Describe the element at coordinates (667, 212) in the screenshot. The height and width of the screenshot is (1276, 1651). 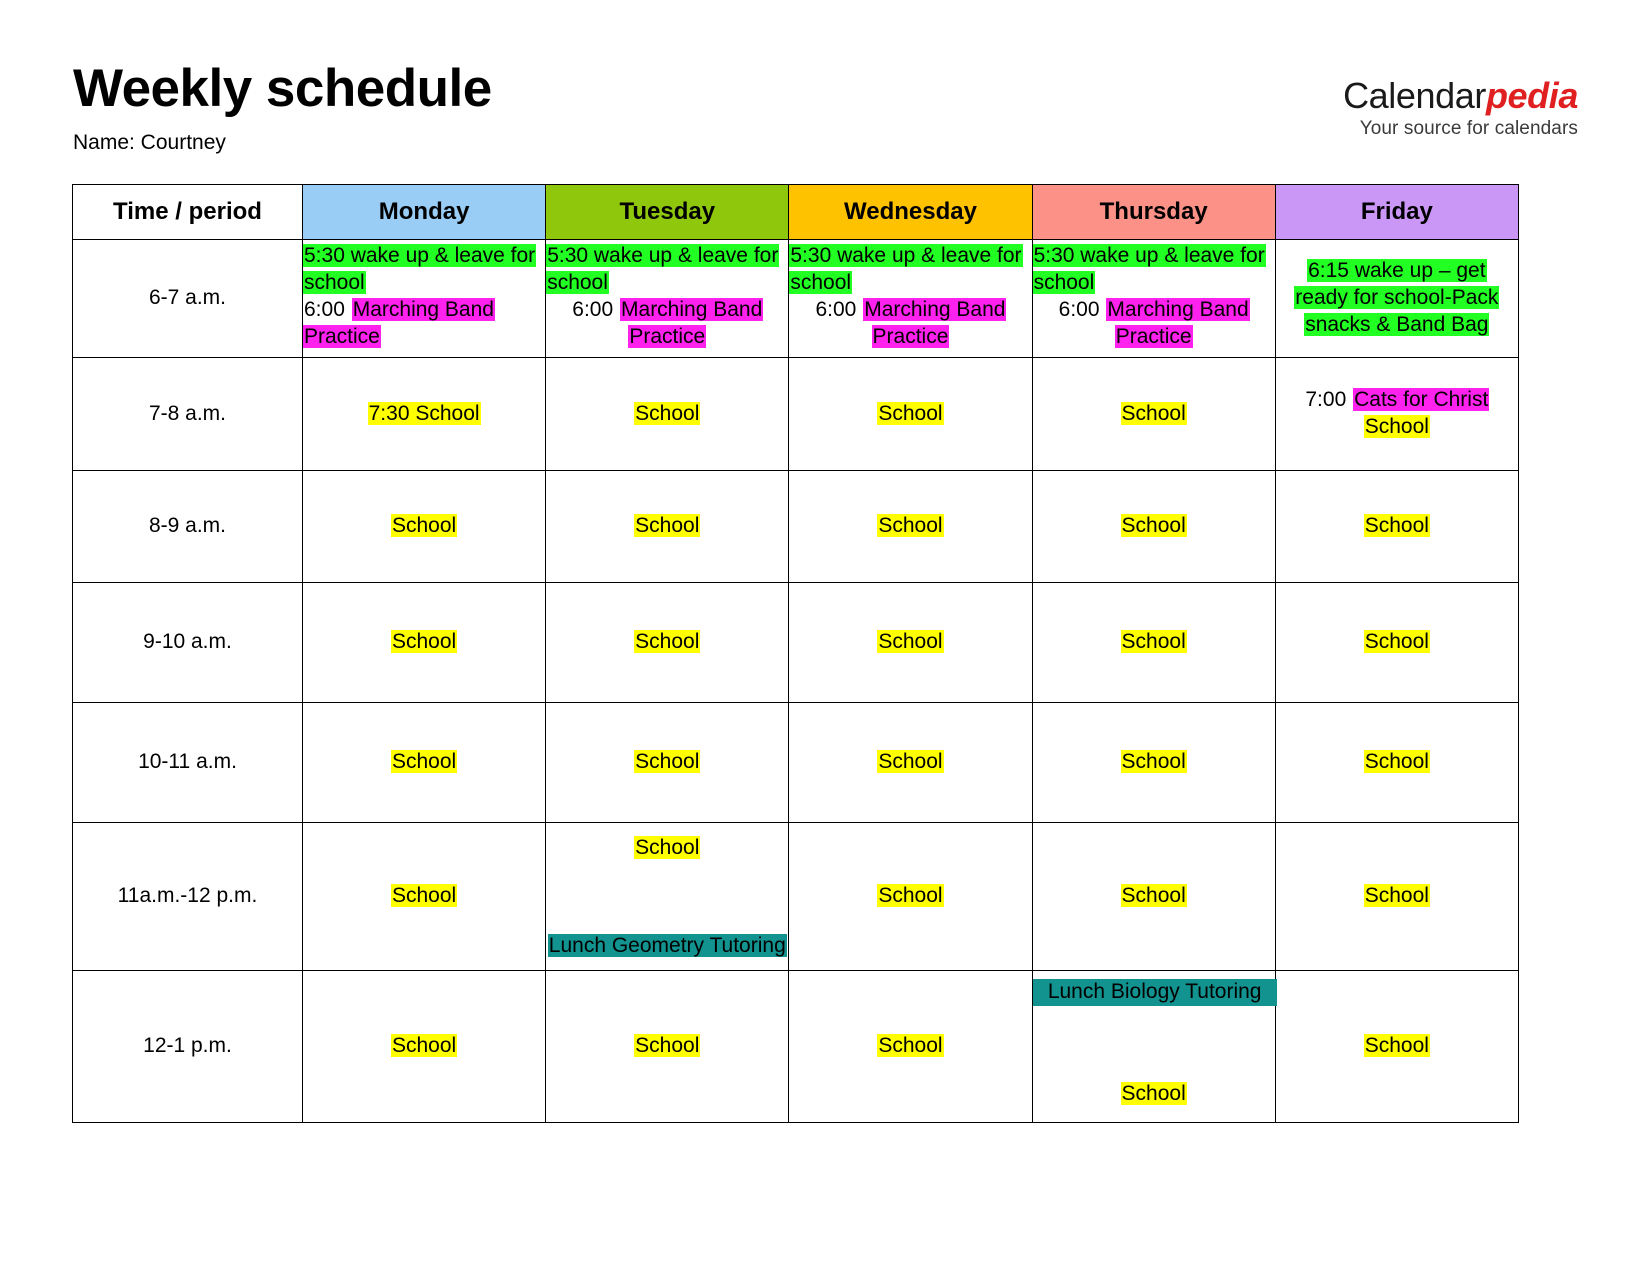
I see `column-header-tuesday: Tuesday` at that location.